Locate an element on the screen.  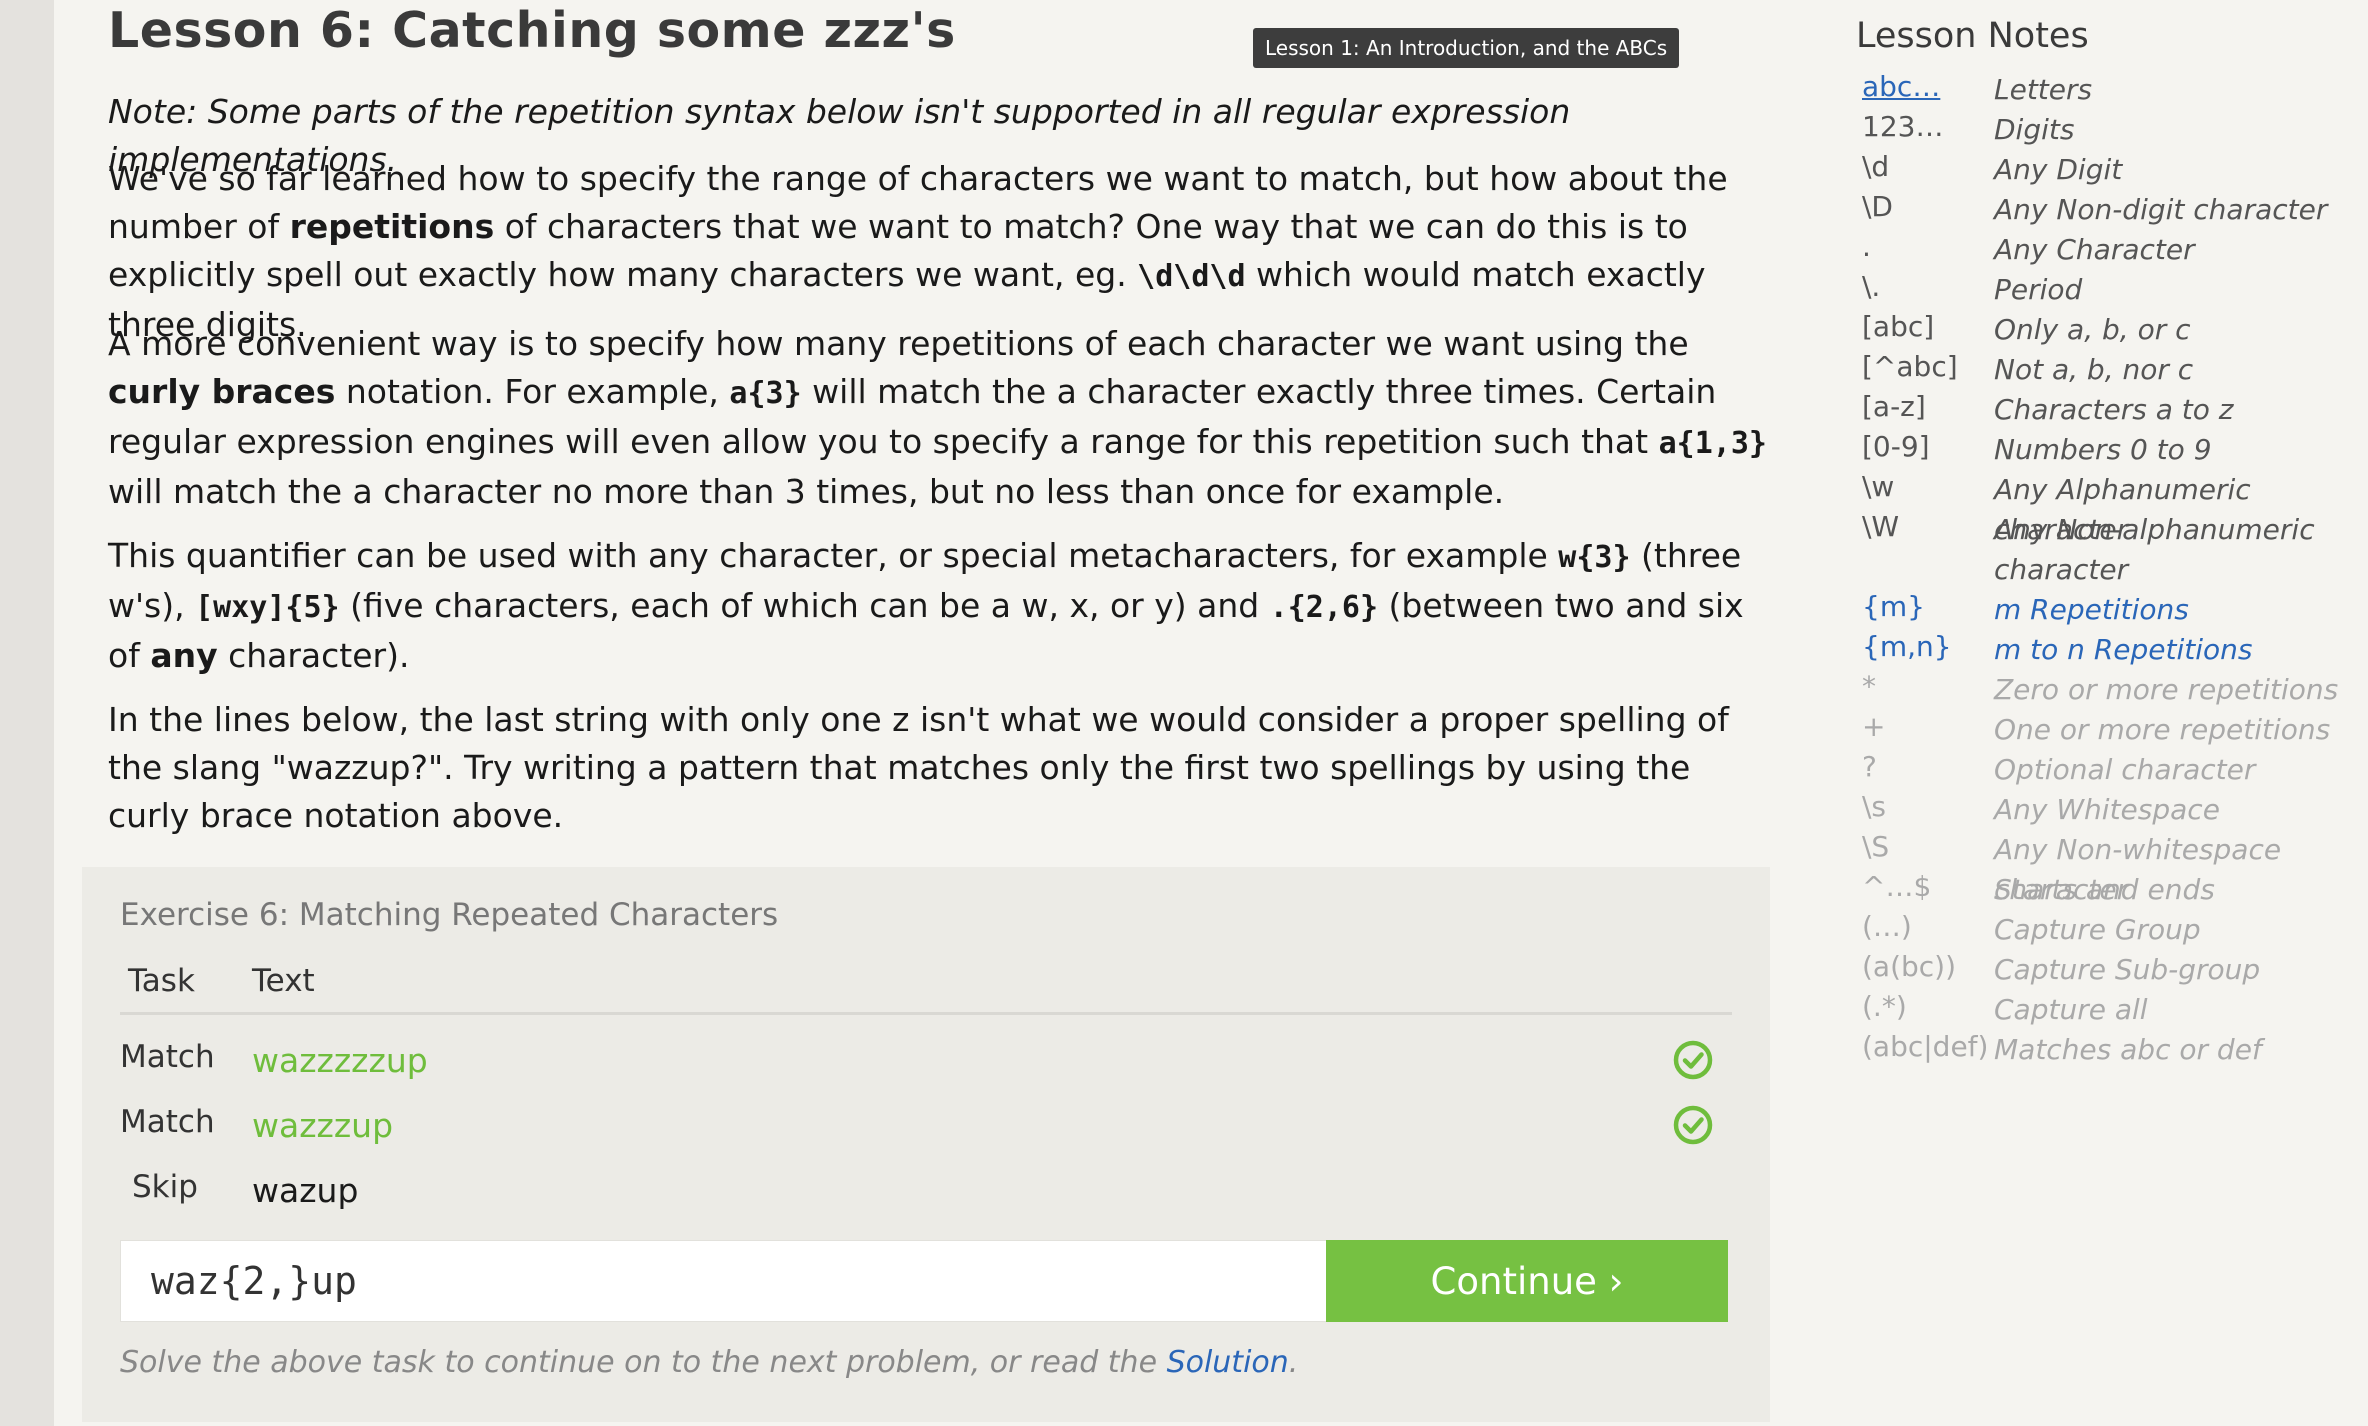
note-item: ^…$ Starts and ends is located at coordinates (2112, 890).